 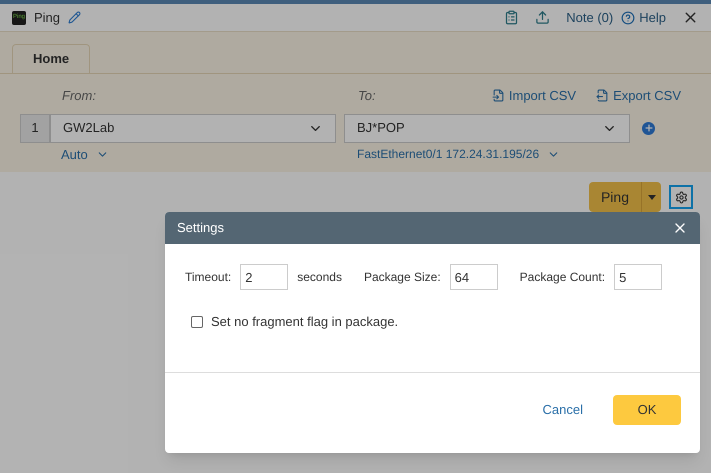 I want to click on destination-dropdown: BJ*POP, so click(x=487, y=128).